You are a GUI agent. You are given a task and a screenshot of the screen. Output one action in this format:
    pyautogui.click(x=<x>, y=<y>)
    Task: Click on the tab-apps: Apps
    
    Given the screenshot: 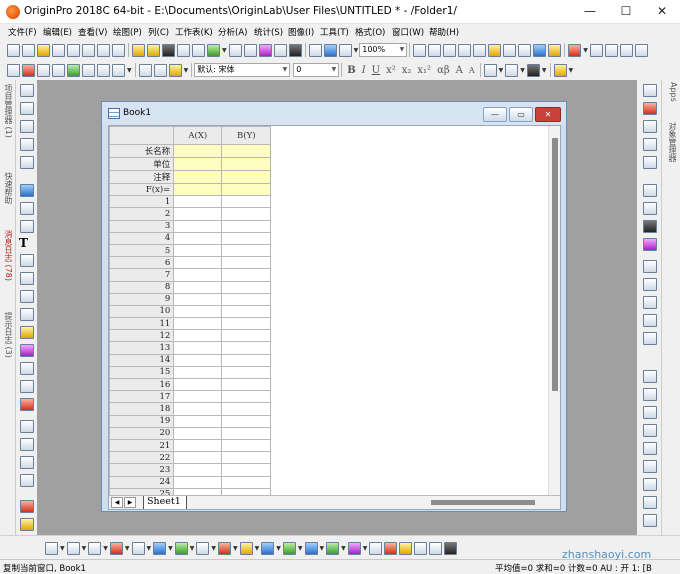 What is the action you would take?
    pyautogui.click(x=672, y=92)
    